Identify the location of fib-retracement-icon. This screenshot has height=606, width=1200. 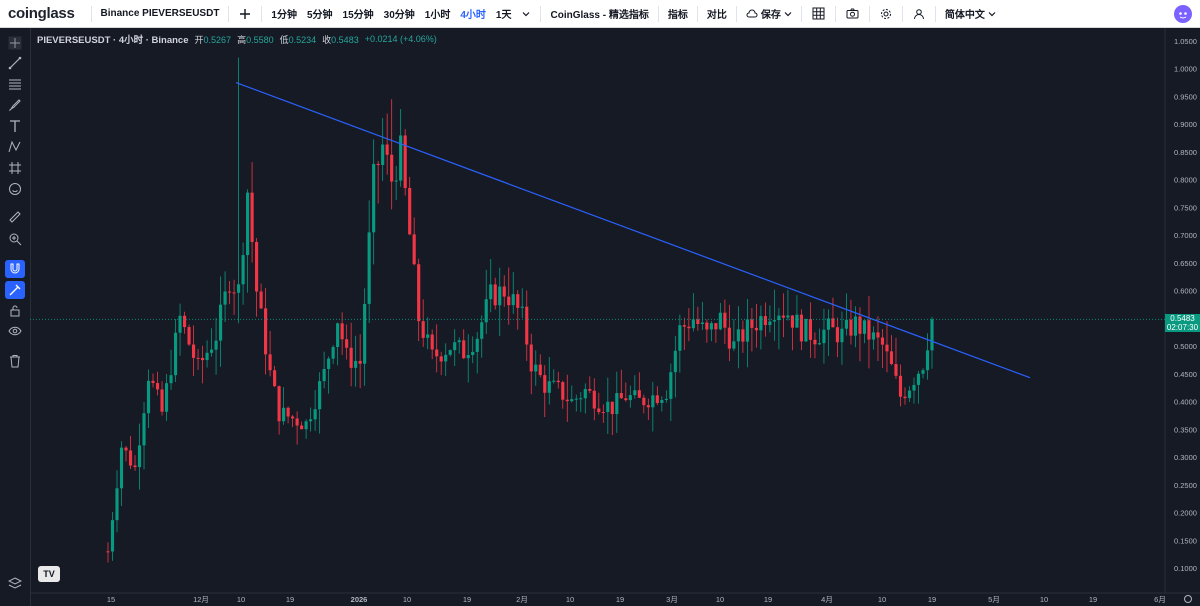
(15, 84).